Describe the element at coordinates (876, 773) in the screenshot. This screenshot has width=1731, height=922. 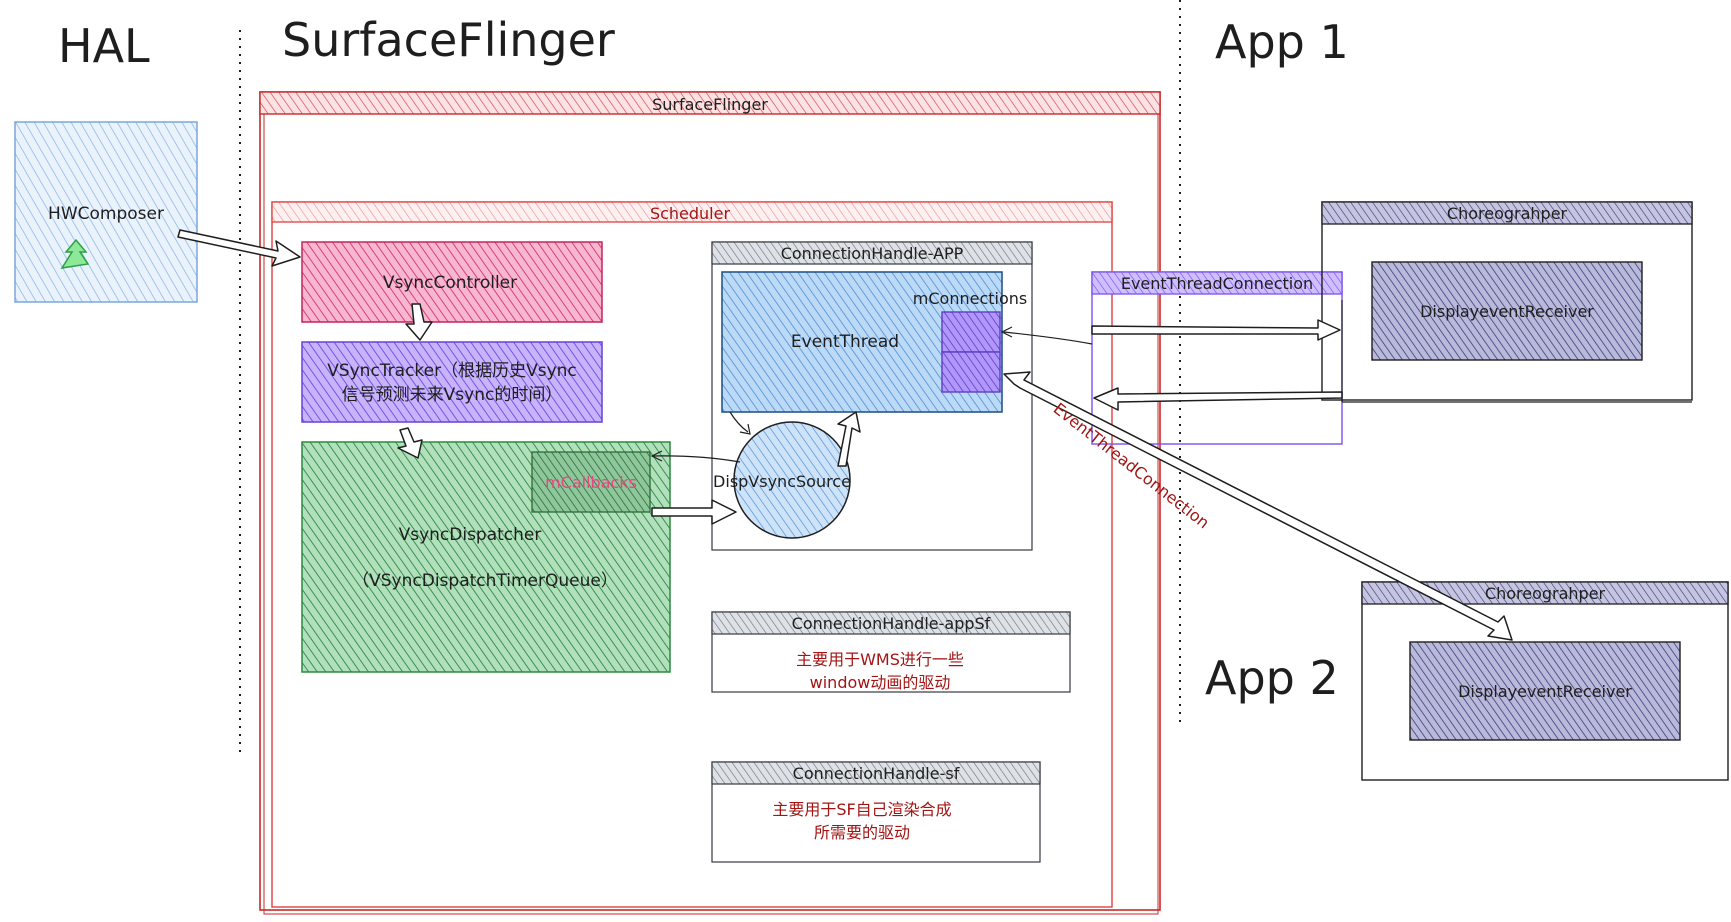
I see `connection-handle-sf-title: ConnectionHandle-sf` at that location.